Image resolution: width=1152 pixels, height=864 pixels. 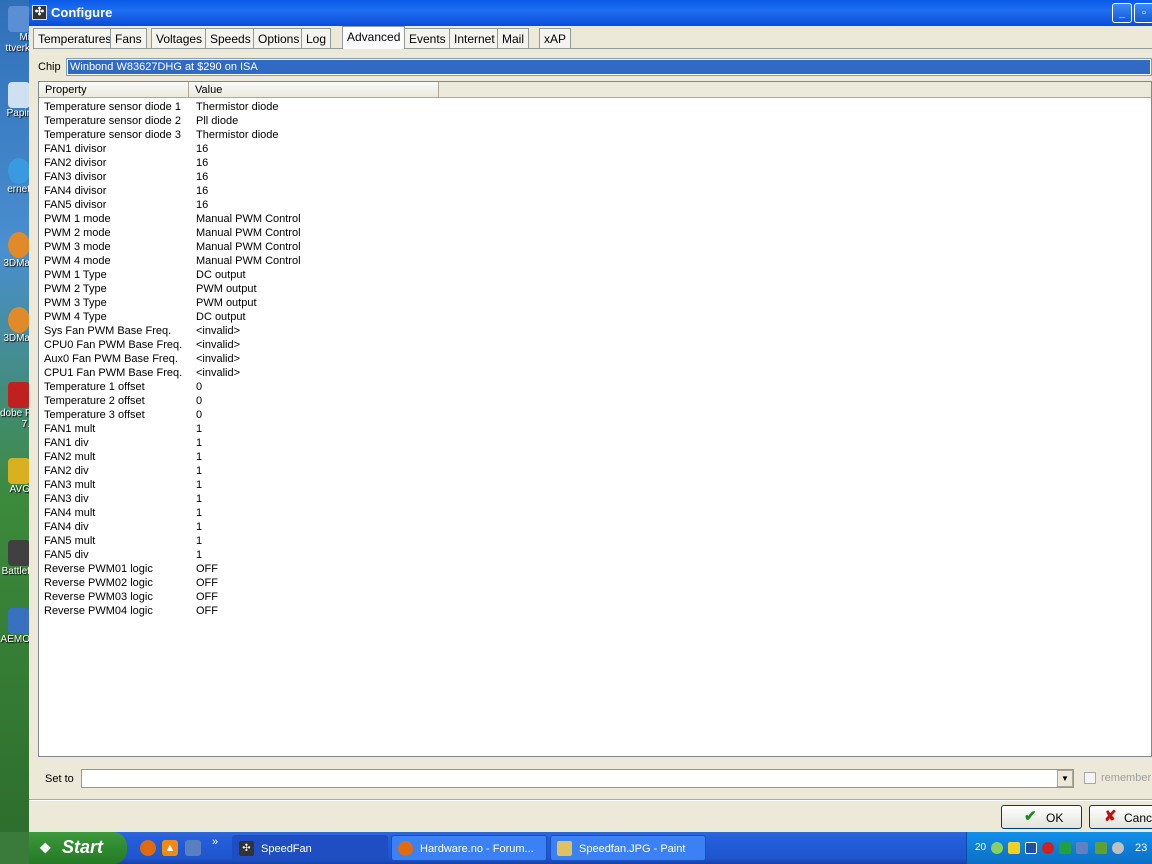 What do you see at coordinates (595, 163) in the screenshot?
I see `table-row: FAN2 divisor 16` at bounding box center [595, 163].